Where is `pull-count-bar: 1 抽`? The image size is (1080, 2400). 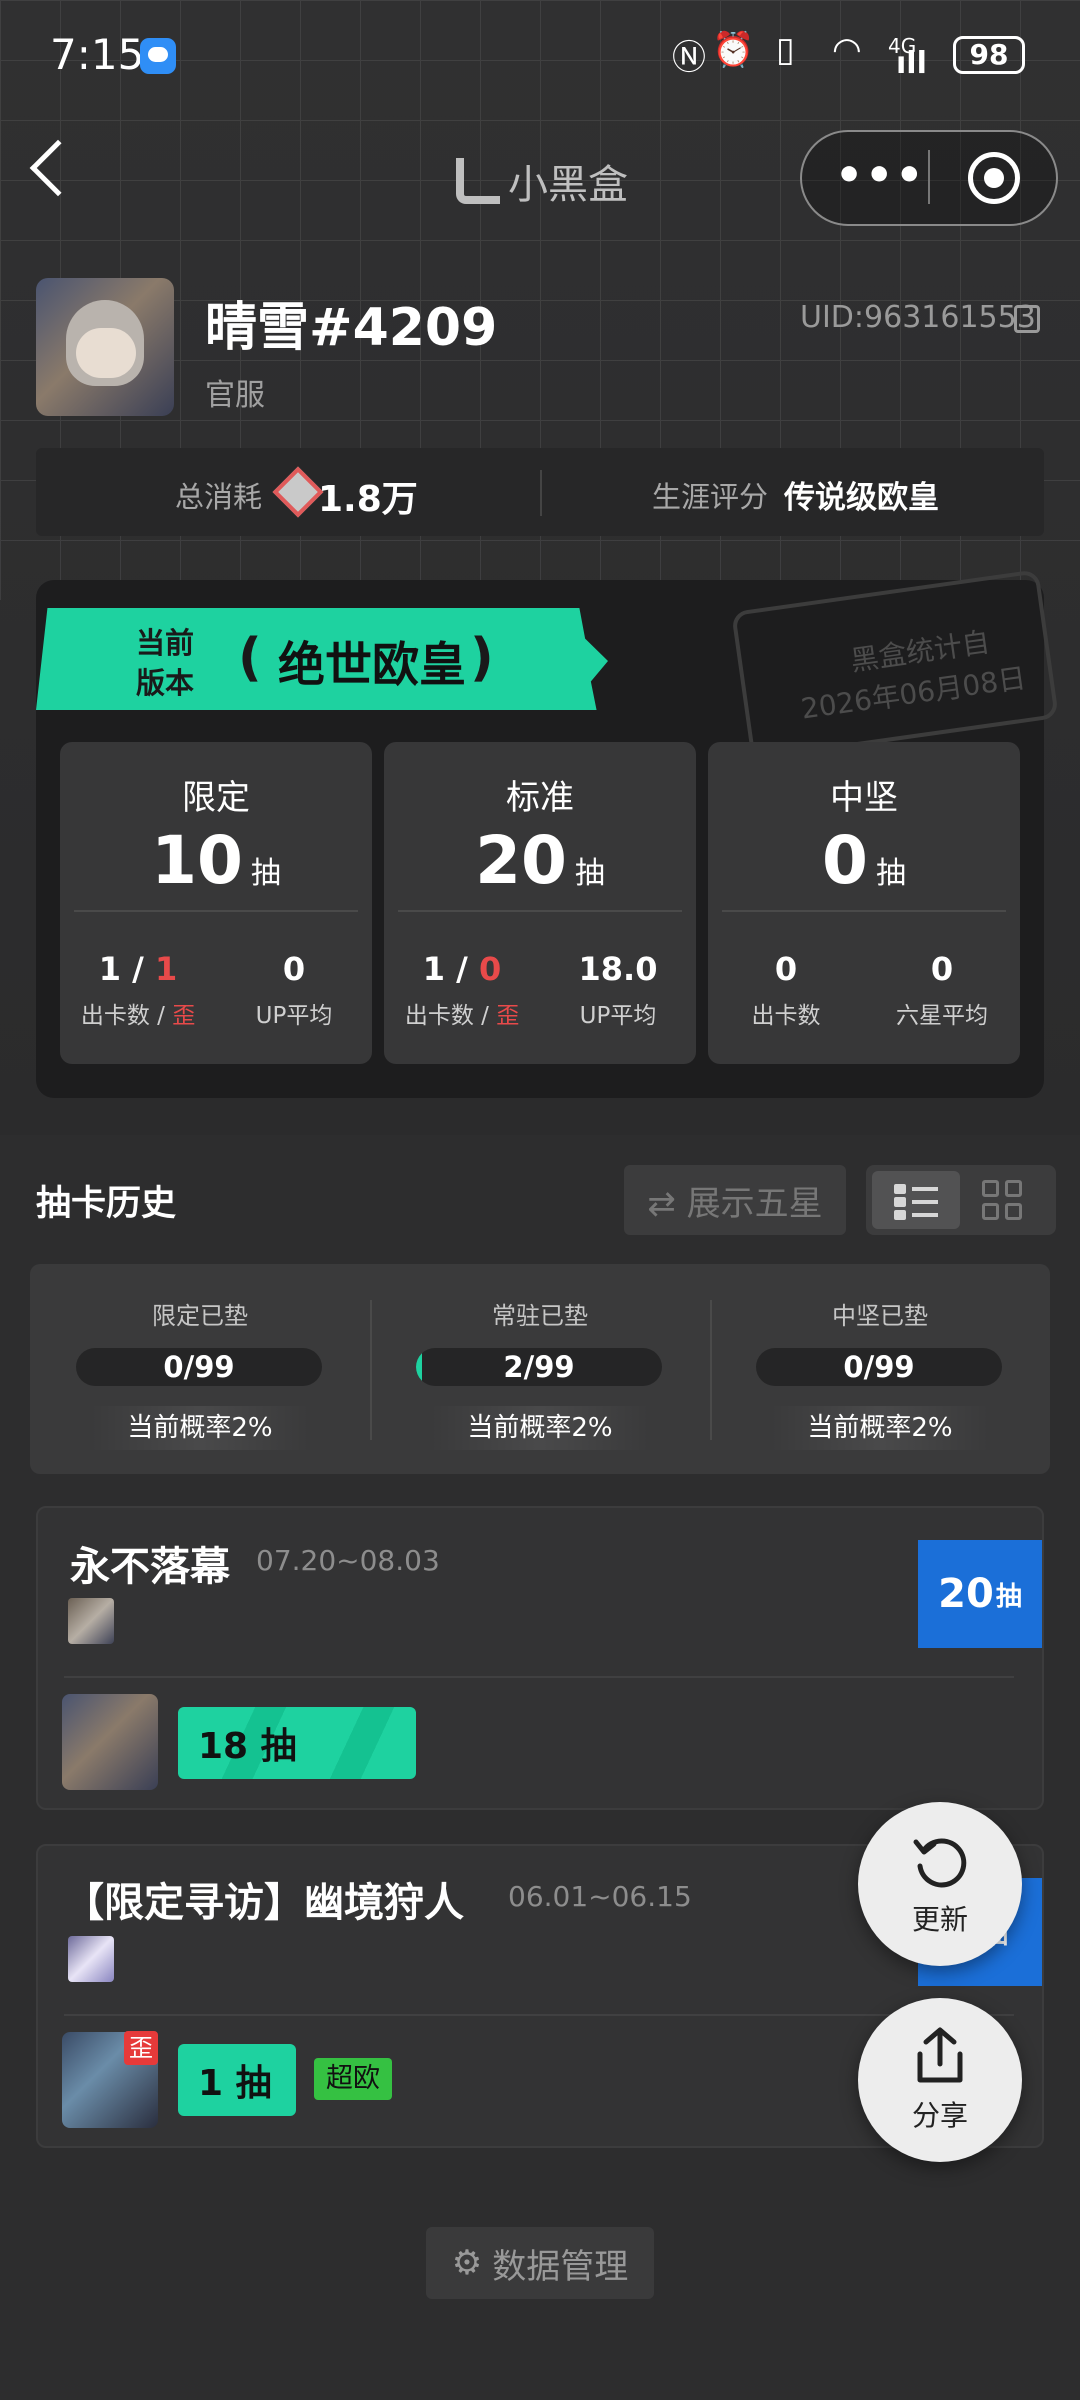
pull-count-bar: 1 抽 is located at coordinates (237, 2080).